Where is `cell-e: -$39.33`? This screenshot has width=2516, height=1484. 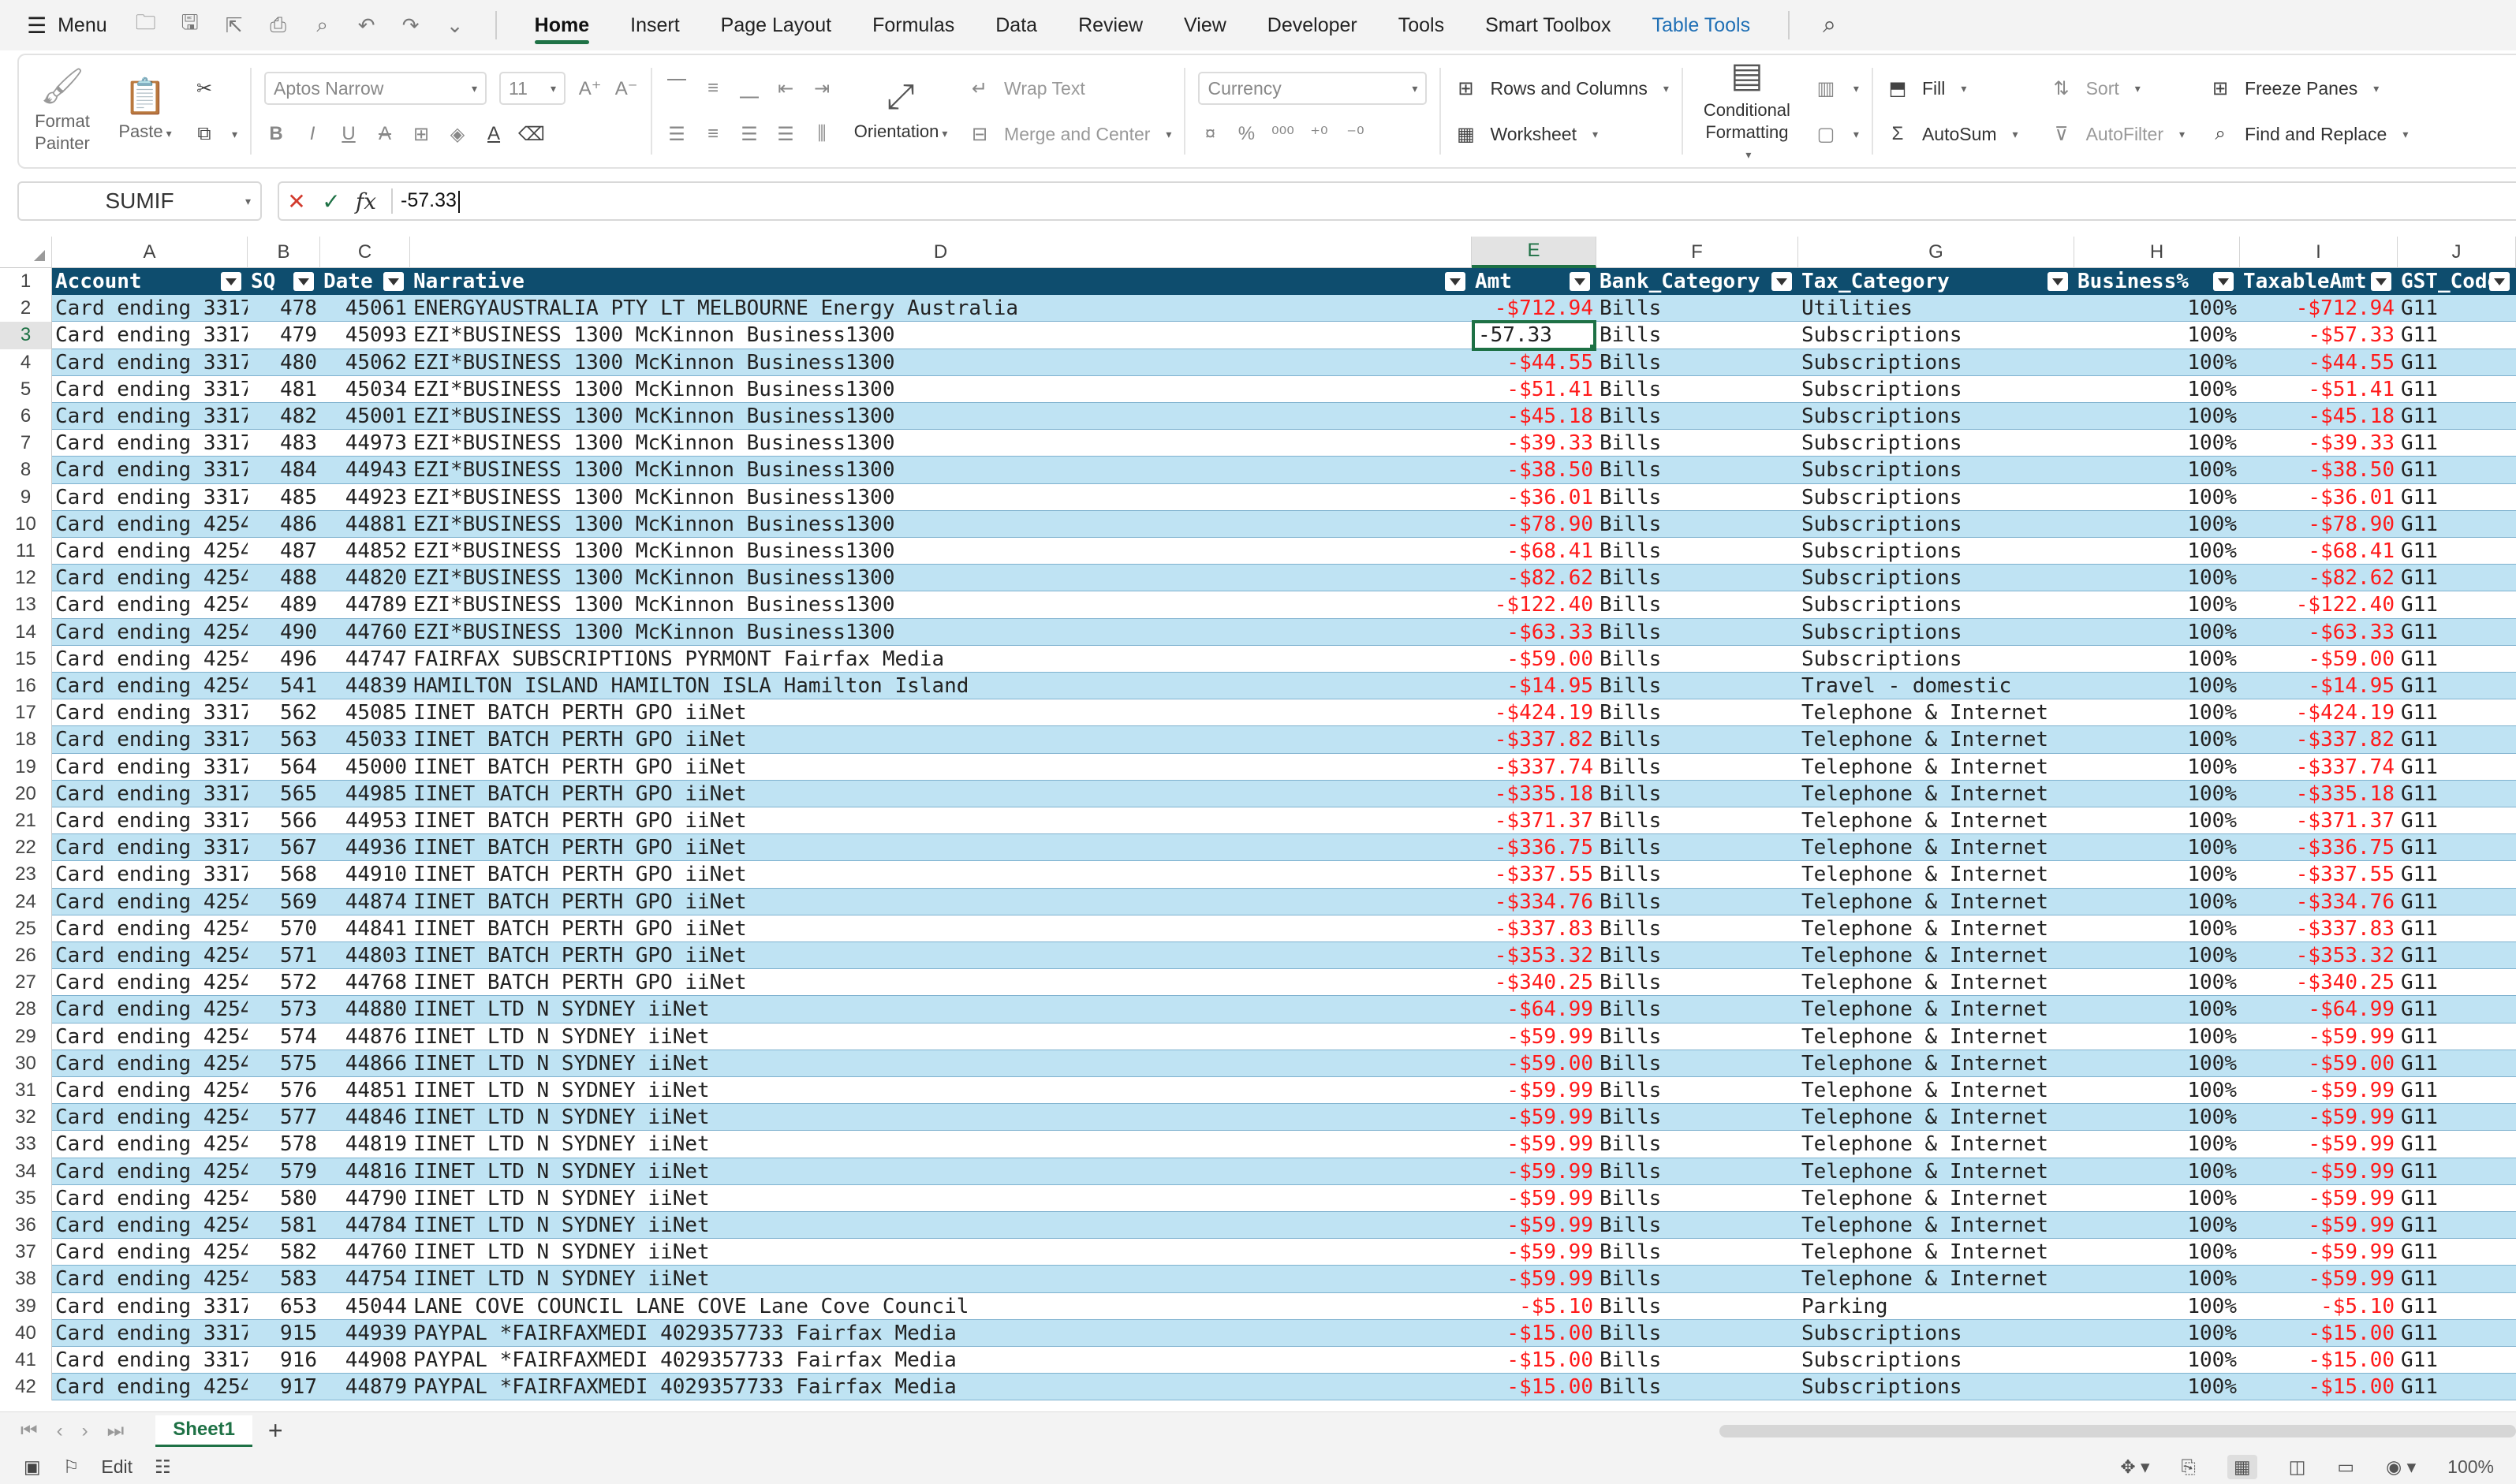 cell-e: -$39.33 is located at coordinates (1534, 443).